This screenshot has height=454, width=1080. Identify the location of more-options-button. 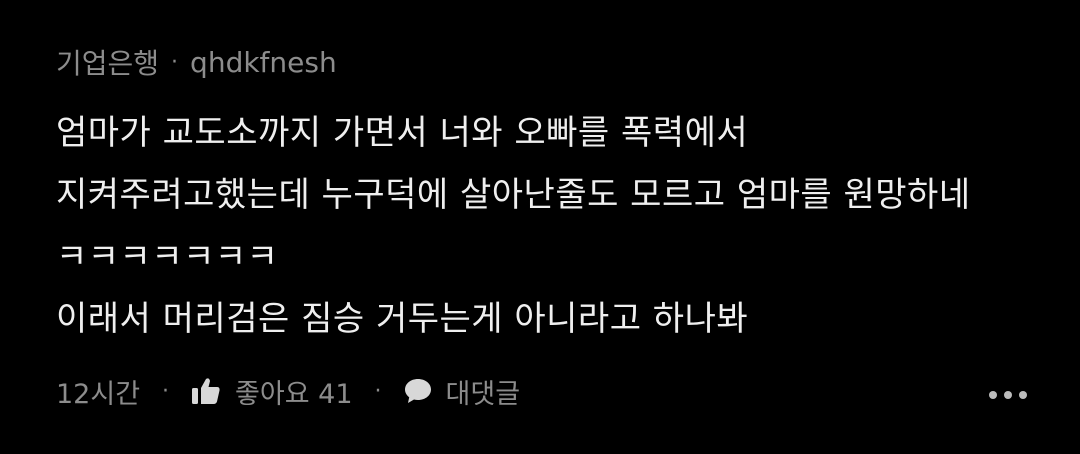
(1008, 391).